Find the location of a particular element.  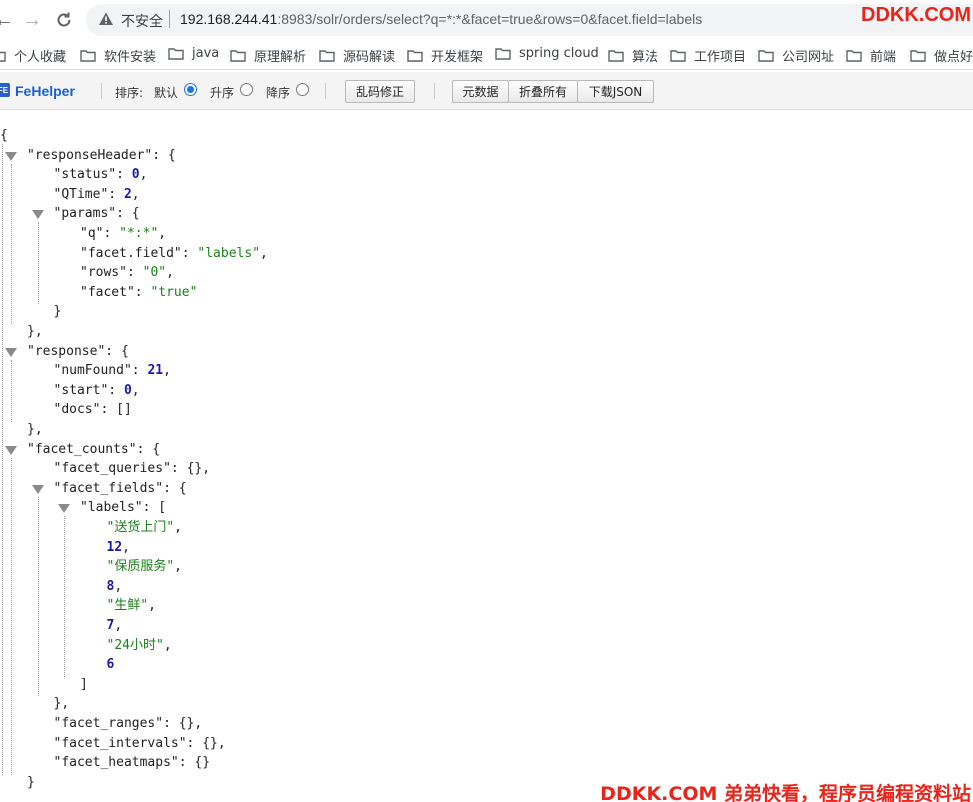

json-line: "start": 0, is located at coordinates (96, 390).